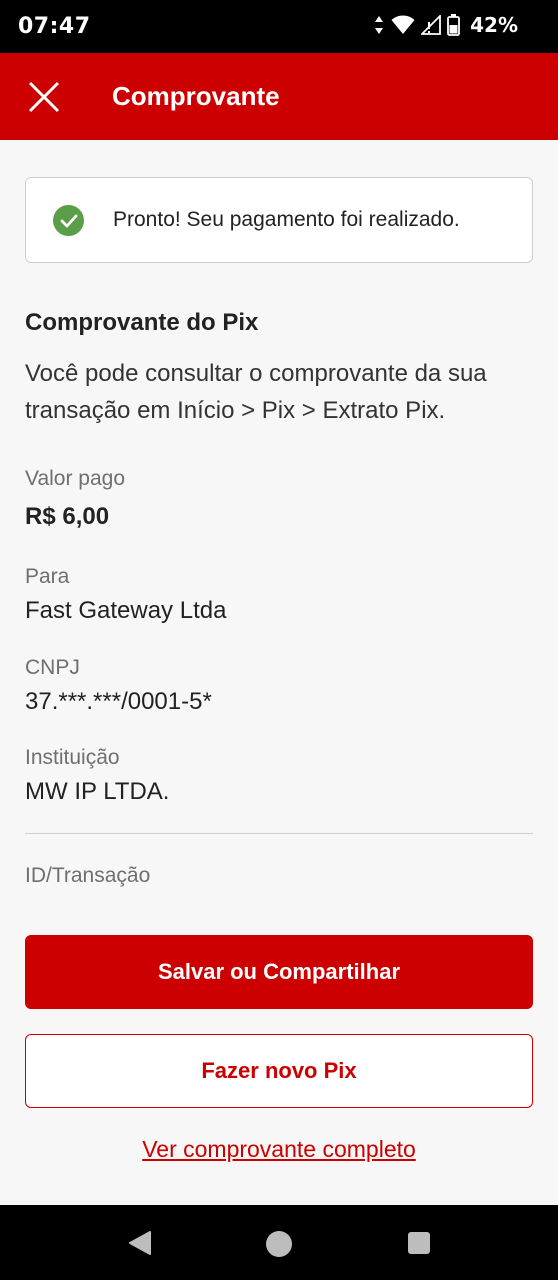 This screenshot has height=1280, width=558. What do you see at coordinates (126, 610) in the screenshot?
I see `recipient-value: Fast Gateway Ltda` at bounding box center [126, 610].